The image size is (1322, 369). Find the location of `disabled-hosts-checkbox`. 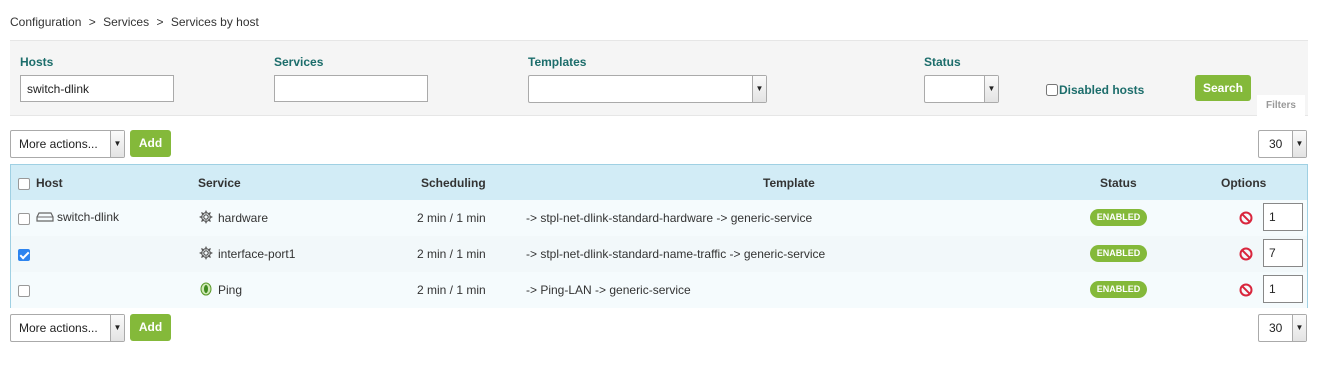

disabled-hosts-checkbox is located at coordinates (1052, 90).